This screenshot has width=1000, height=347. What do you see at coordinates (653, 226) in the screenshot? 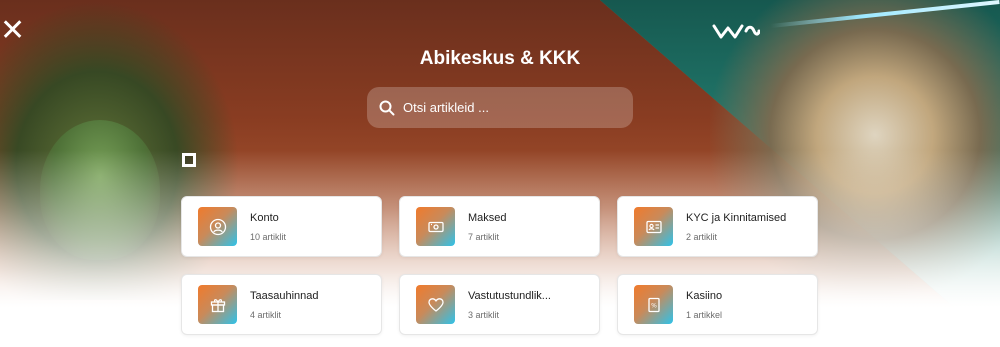
I see `id-card-icon` at bounding box center [653, 226].